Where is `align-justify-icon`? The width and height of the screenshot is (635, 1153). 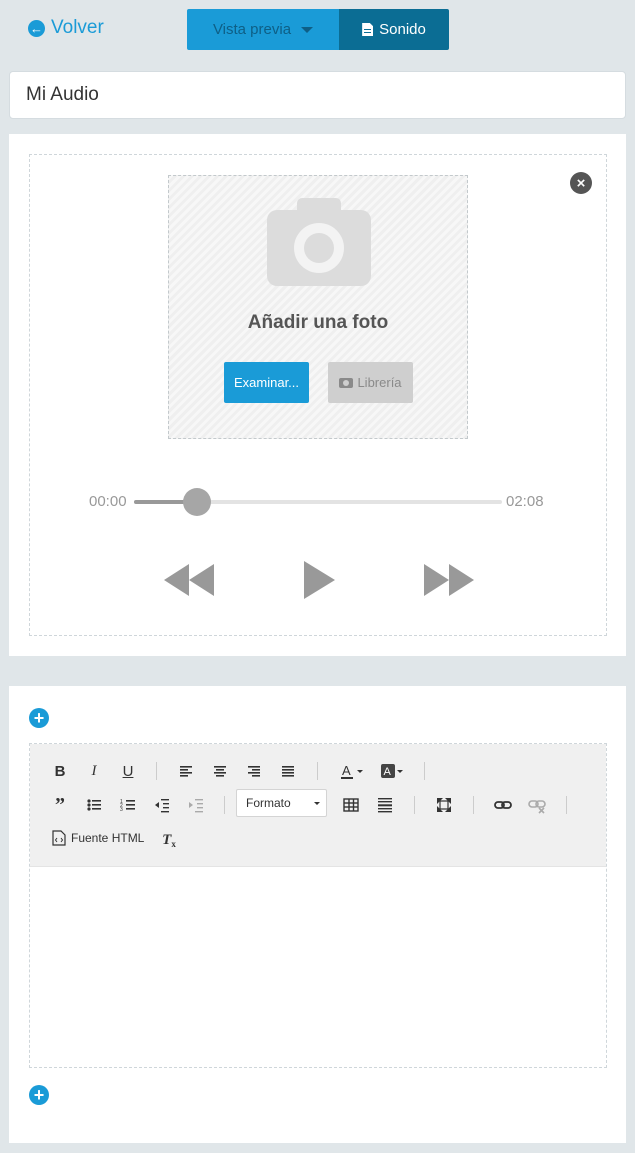
align-justify-icon is located at coordinates (288, 771).